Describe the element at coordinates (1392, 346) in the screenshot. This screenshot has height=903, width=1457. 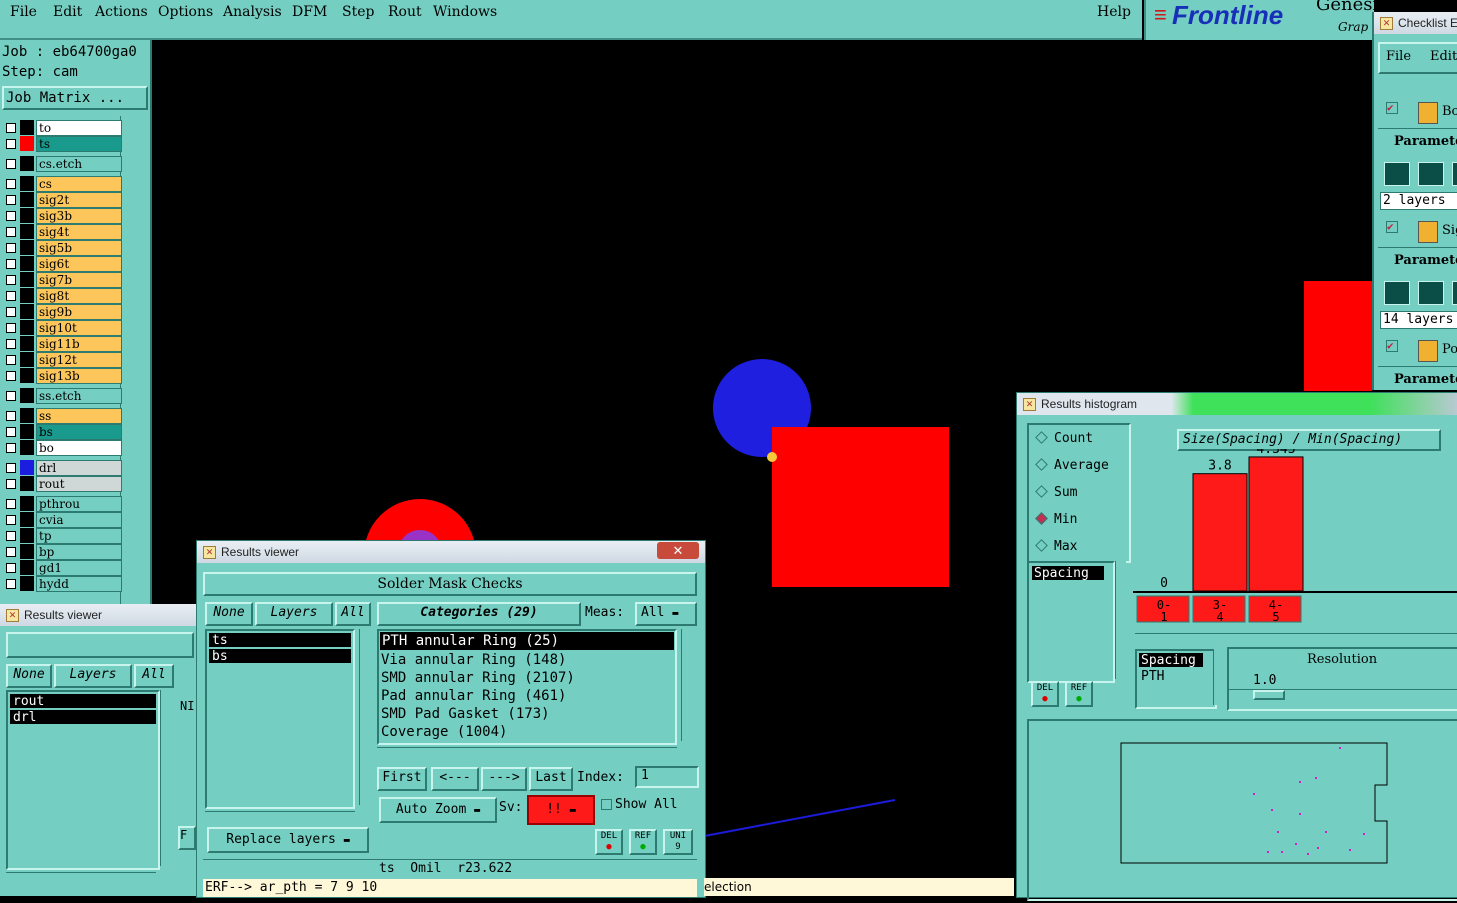
I see `checklist-check-icon: ✔` at that location.